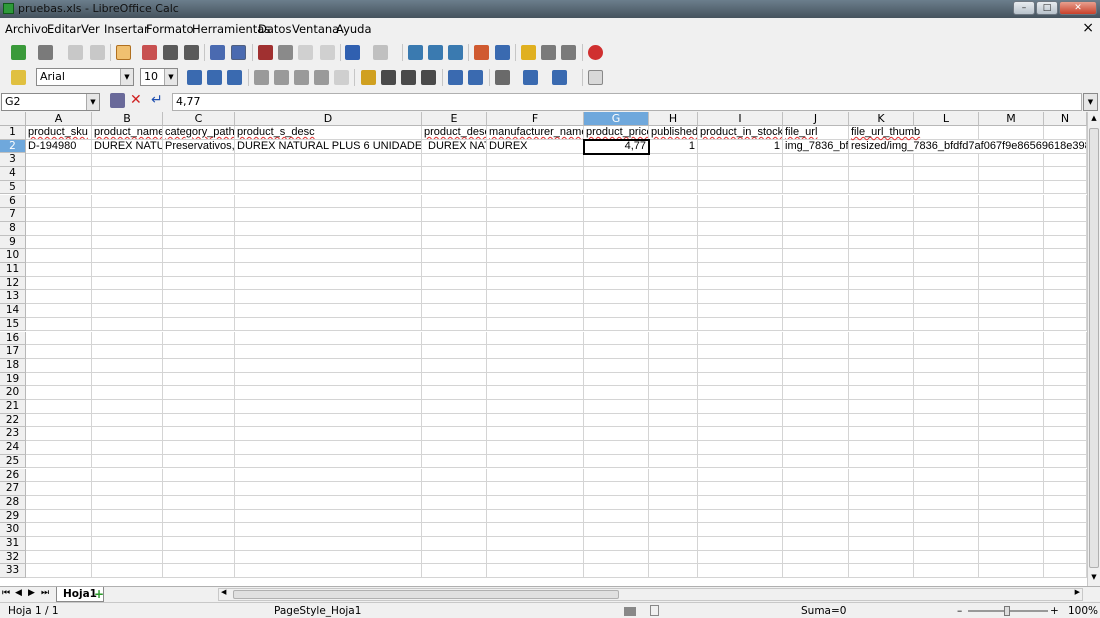 The image size is (1100, 618). What do you see at coordinates (454, 133) in the screenshot?
I see `cell-e1: product_desc` at bounding box center [454, 133].